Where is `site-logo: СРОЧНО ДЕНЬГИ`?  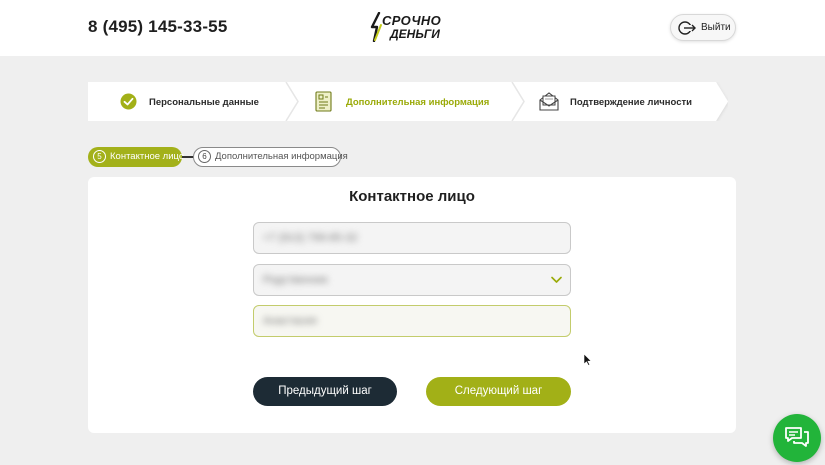 site-logo: СРОЧНО ДЕНЬГИ is located at coordinates (412, 28).